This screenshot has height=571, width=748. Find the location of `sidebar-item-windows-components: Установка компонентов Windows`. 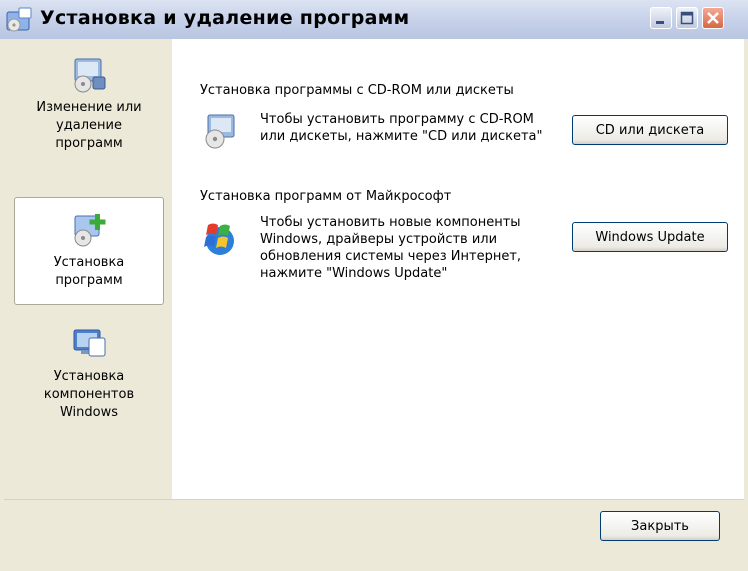

sidebar-item-windows-components: Установка компонентов Windows is located at coordinates (89, 384).